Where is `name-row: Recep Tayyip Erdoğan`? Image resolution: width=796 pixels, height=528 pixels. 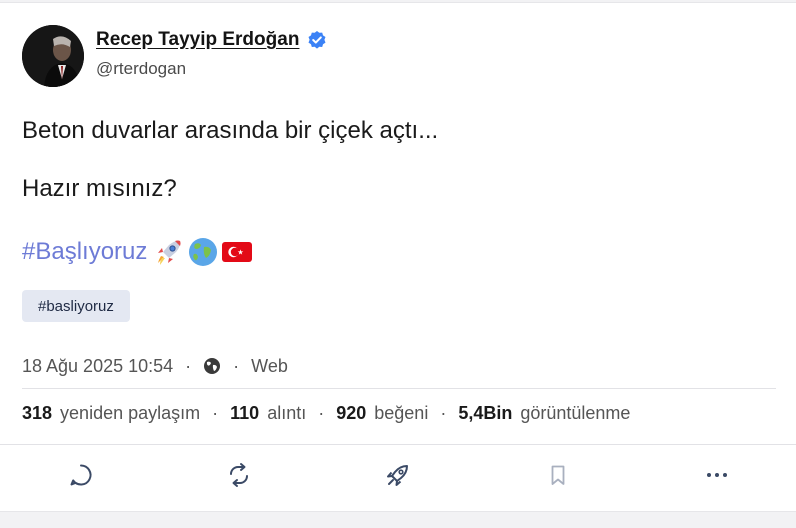 name-row: Recep Tayyip Erdoğan is located at coordinates (211, 40).